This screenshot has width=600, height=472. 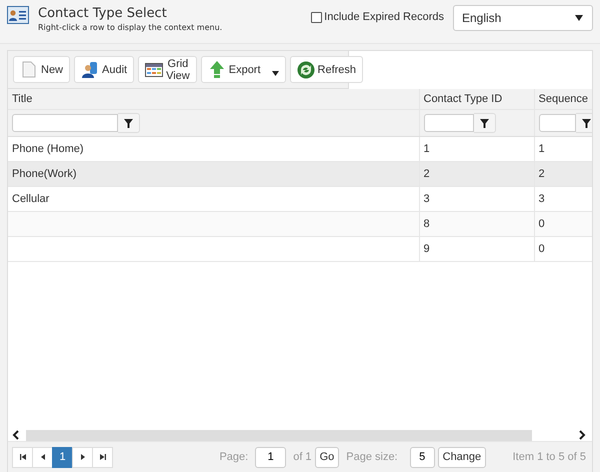 I want to click on next-page-icon, so click(x=83, y=457).